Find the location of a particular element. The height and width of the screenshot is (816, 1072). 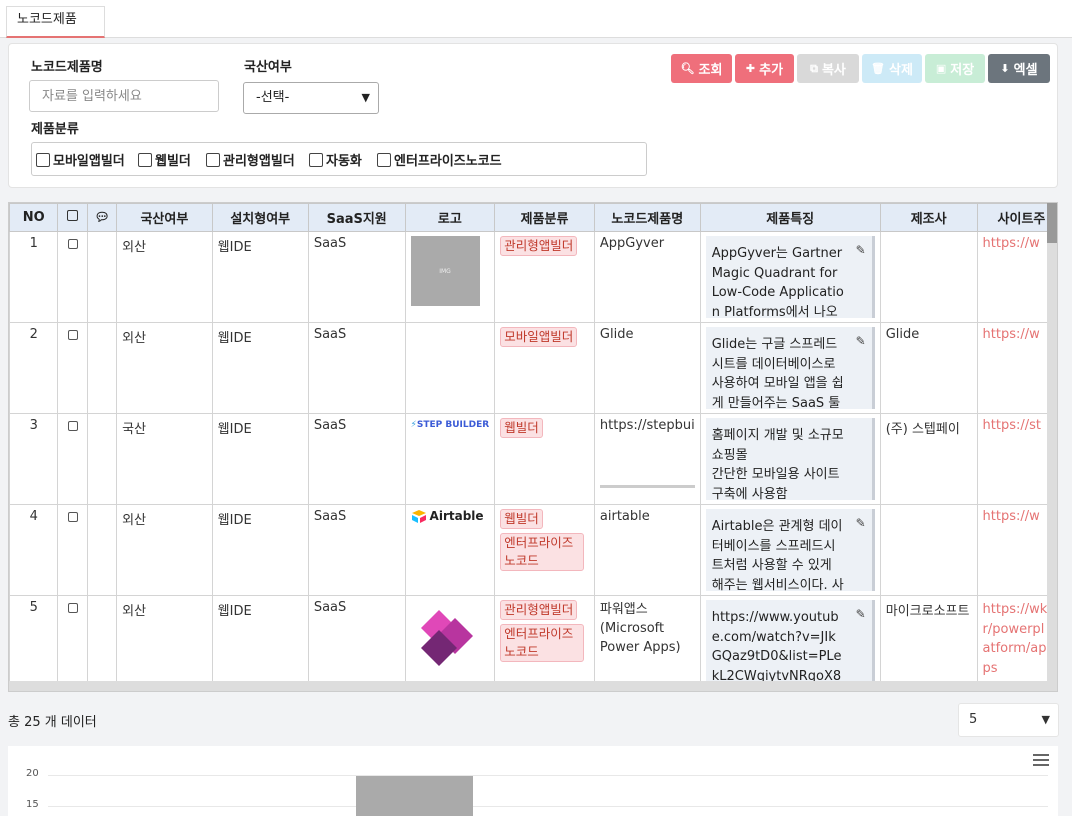

vertical-scrollbar is located at coordinates (1052, 447).